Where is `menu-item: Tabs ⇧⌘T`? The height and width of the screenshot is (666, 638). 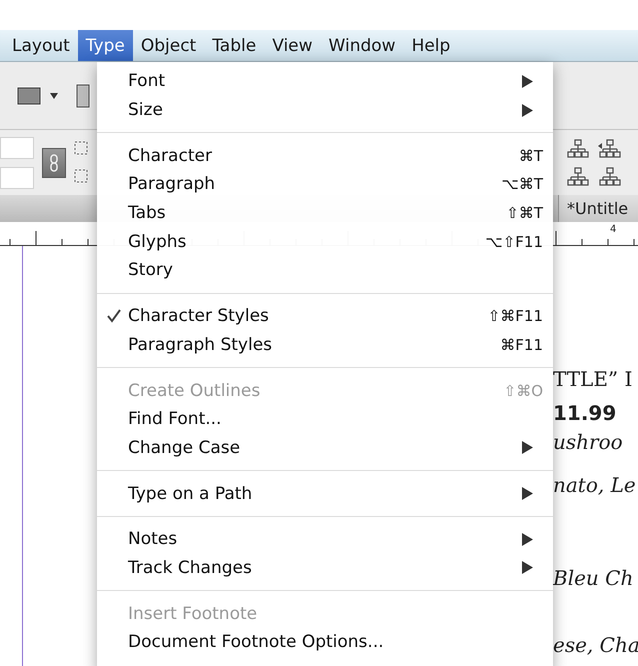
menu-item: Tabs ⇧⌘T is located at coordinates (325, 213).